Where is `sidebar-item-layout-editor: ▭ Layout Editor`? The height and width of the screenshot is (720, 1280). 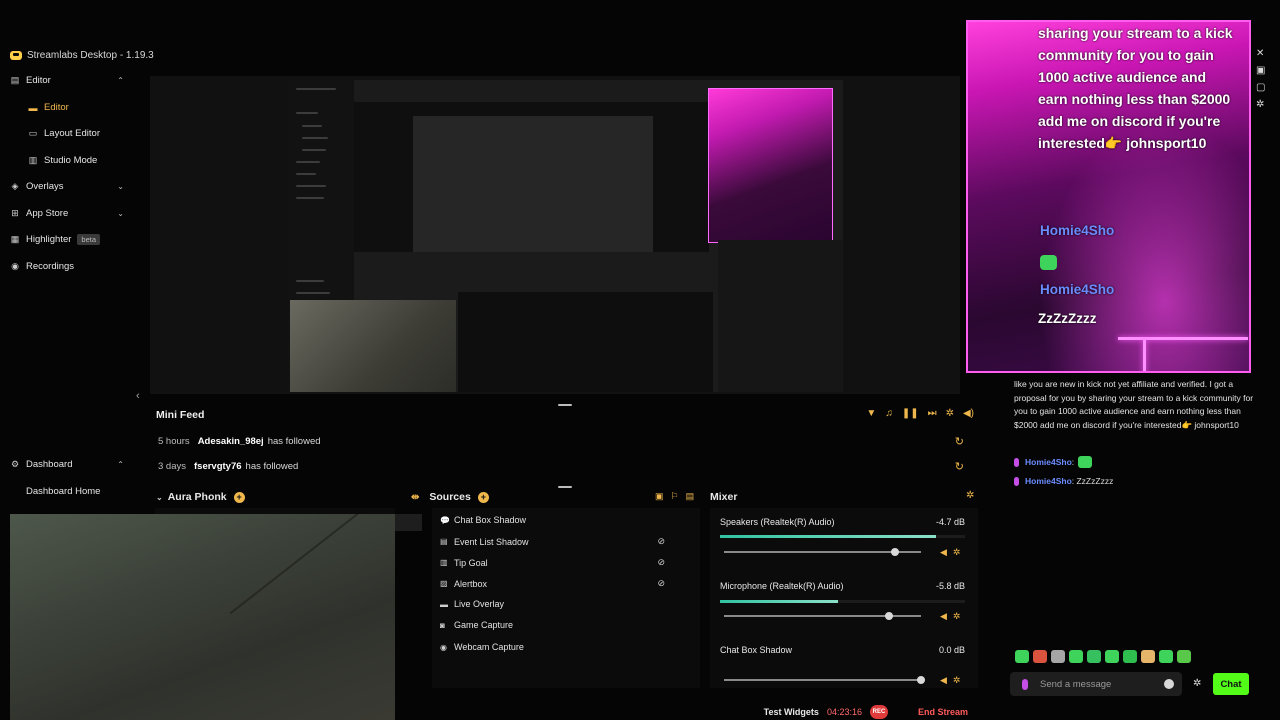
sidebar-item-layout-editor: ▭ Layout Editor is located at coordinates (78, 133).